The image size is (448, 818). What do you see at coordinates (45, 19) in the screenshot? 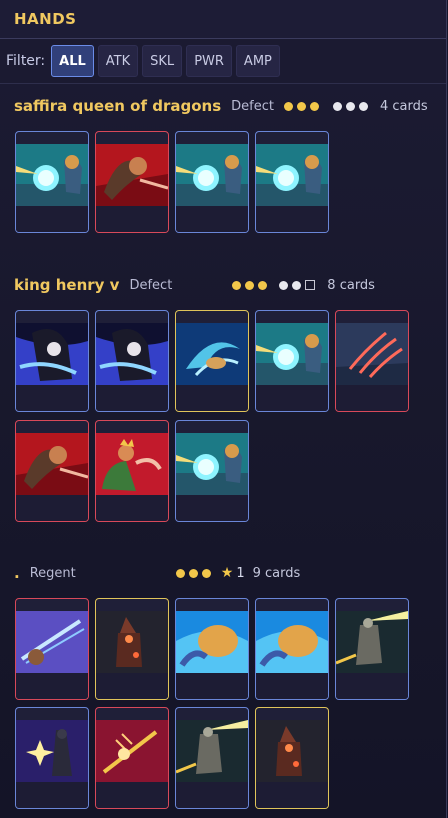
I see `panel-title: HANDS` at bounding box center [45, 19].